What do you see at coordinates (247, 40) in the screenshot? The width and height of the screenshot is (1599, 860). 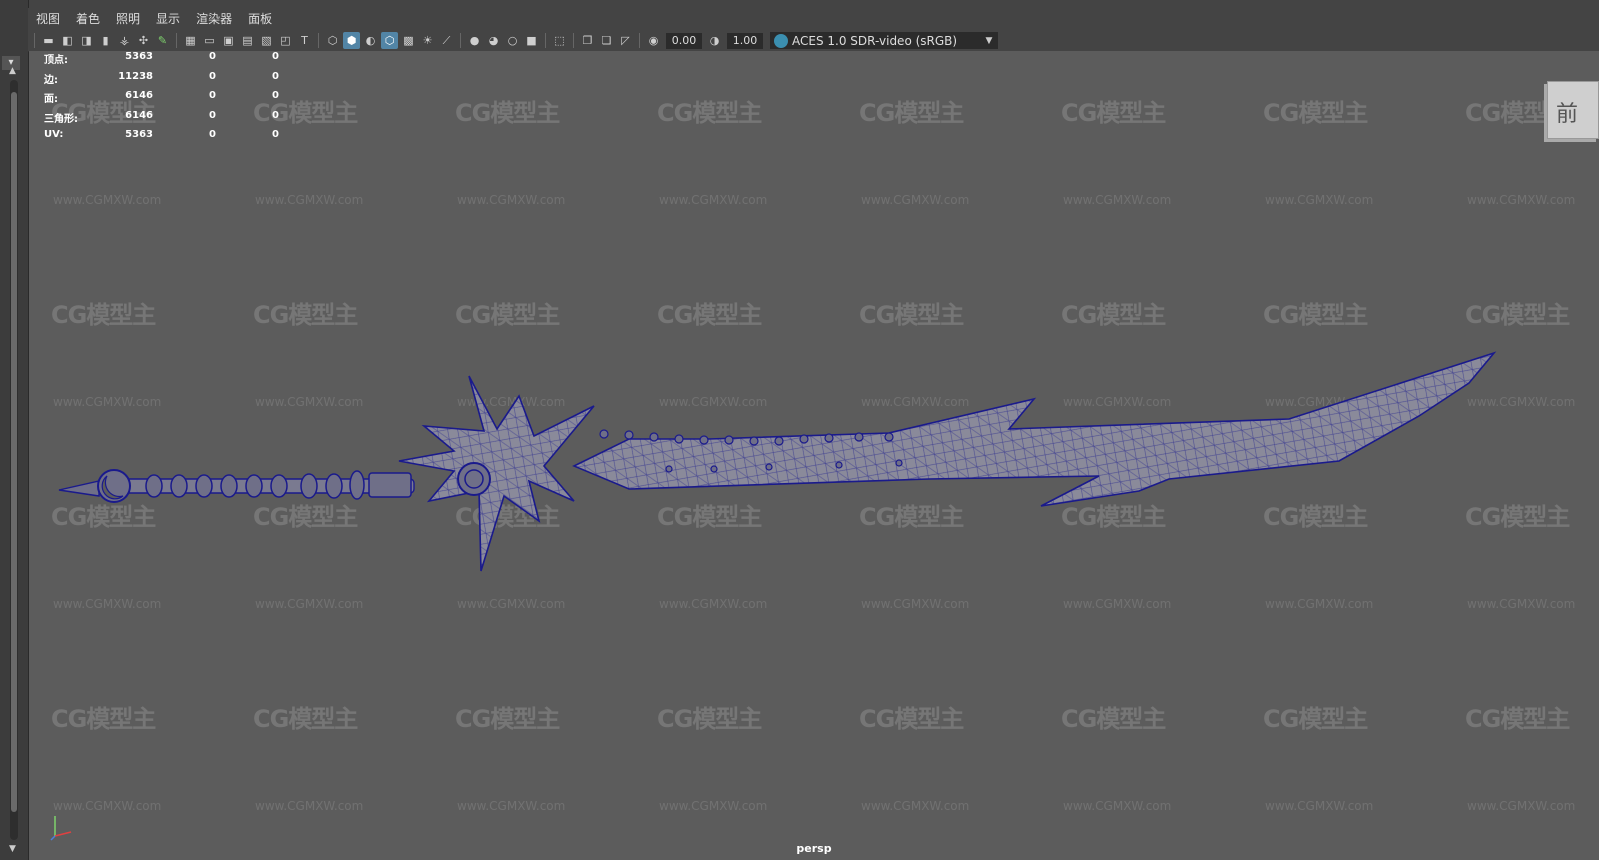 I see `gate-mask-icon: ▤` at bounding box center [247, 40].